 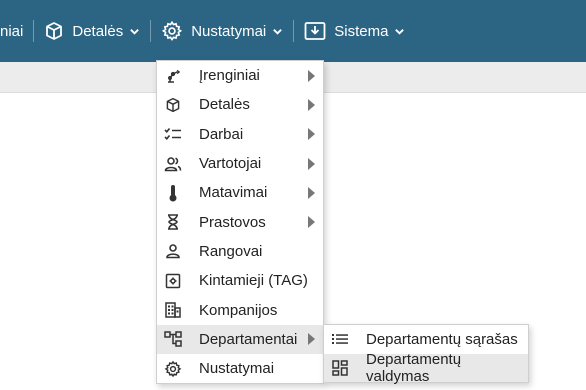 I want to click on submenu-item-departamentu-sarasas: Departamentų sąrašas, so click(x=426, y=339).